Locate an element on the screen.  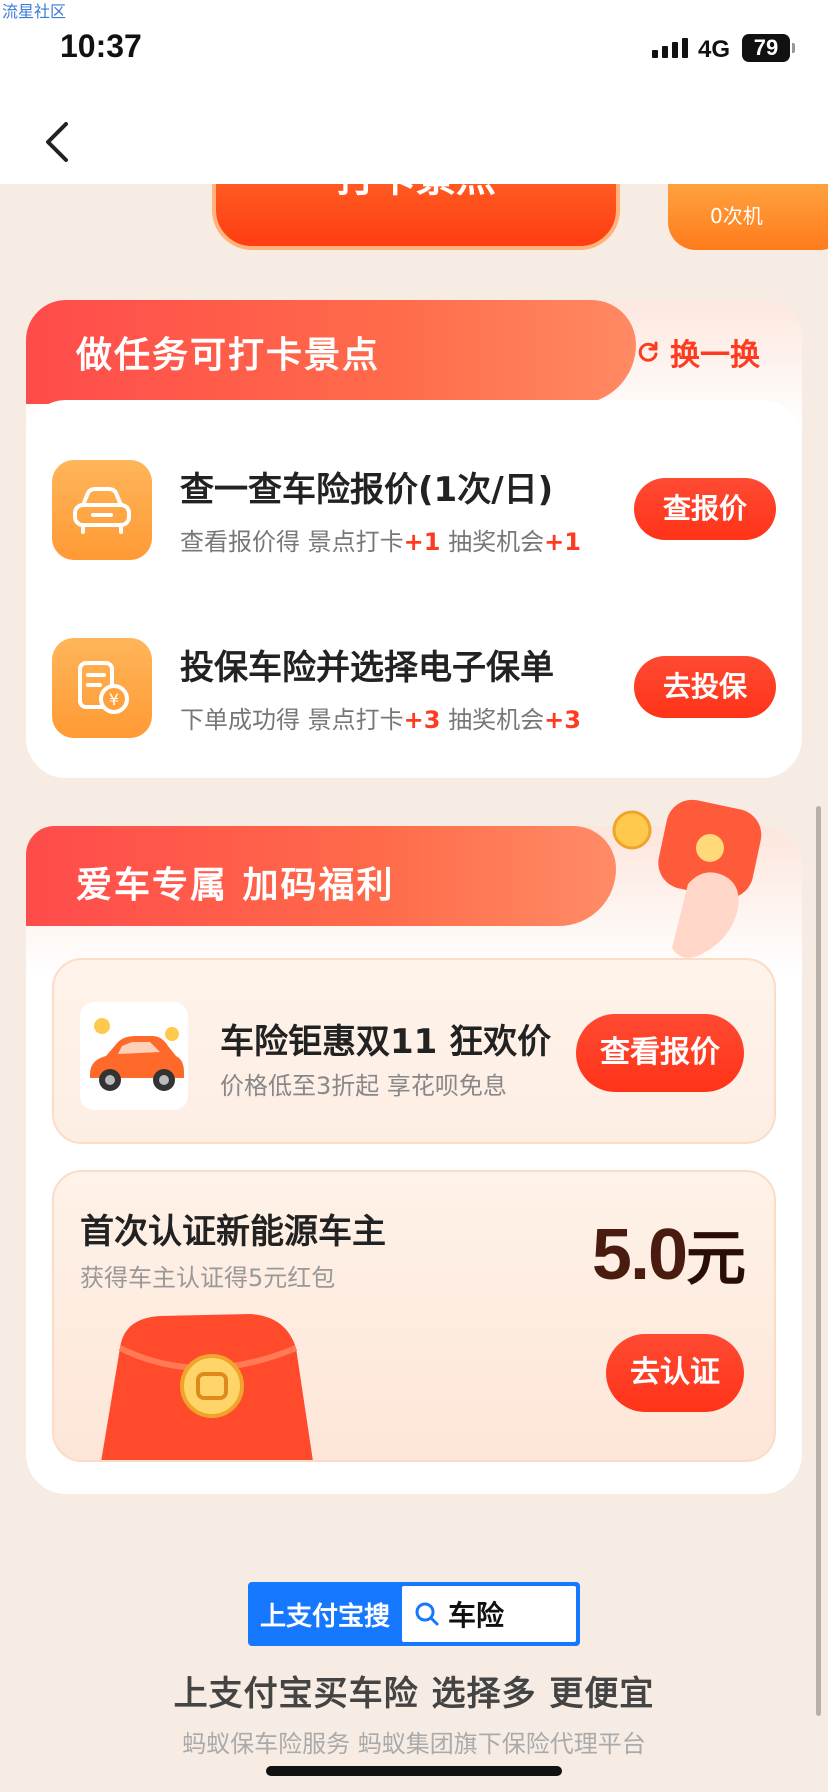
task-item-quote: 查一查车险报价(1次/日) 查看报价得 景点打卡+1 抽奖机会+1 查报价 is located at coordinates (414, 510).